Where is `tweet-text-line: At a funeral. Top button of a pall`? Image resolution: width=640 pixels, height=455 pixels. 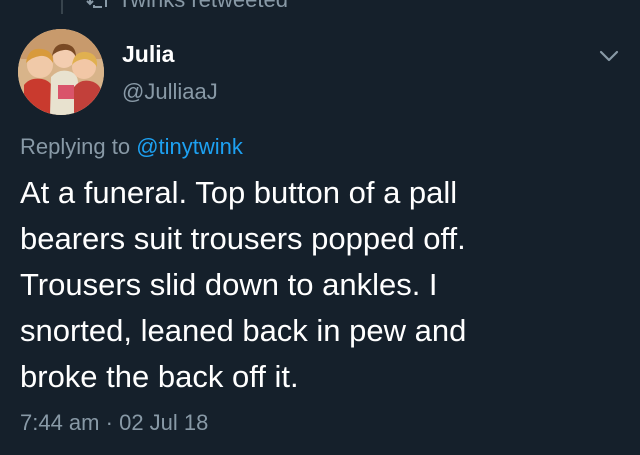
tweet-text-line: At a funeral. Top button of a pall is located at coordinates (239, 192).